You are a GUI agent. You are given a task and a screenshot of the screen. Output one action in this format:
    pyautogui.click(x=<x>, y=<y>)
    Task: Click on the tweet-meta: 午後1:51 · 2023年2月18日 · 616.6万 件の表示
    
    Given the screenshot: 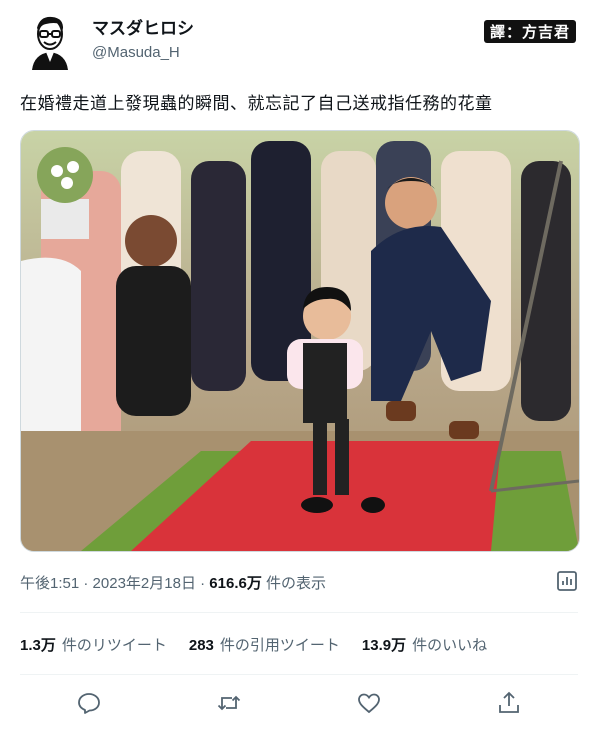 What is the action you would take?
    pyautogui.click(x=173, y=582)
    